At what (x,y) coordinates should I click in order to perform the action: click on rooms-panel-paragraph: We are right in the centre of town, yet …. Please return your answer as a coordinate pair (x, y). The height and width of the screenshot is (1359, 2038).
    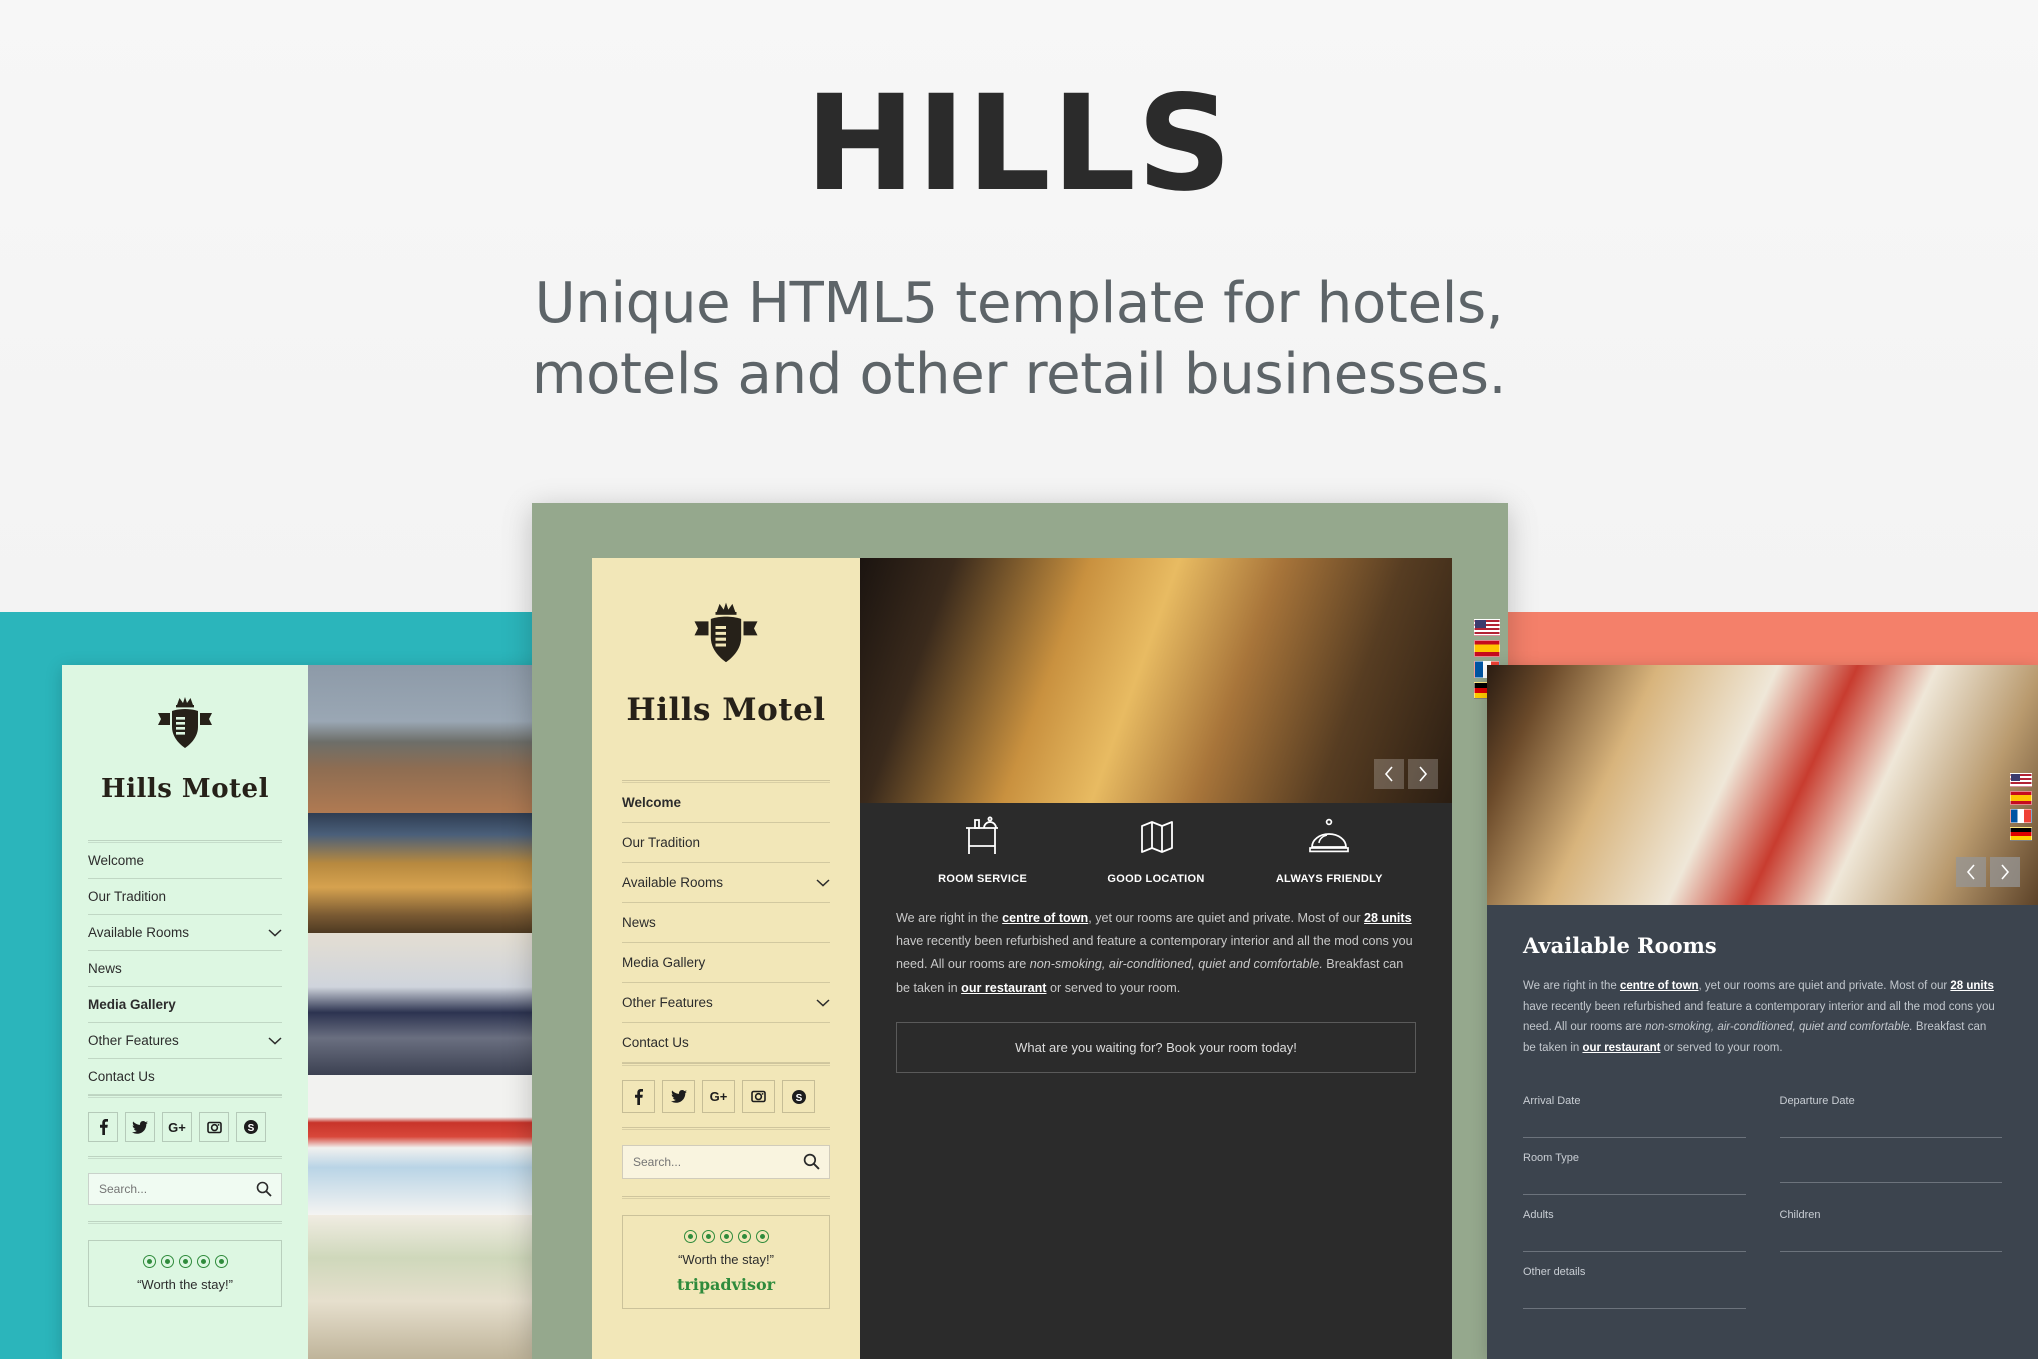
    Looking at the image, I should click on (1759, 1017).